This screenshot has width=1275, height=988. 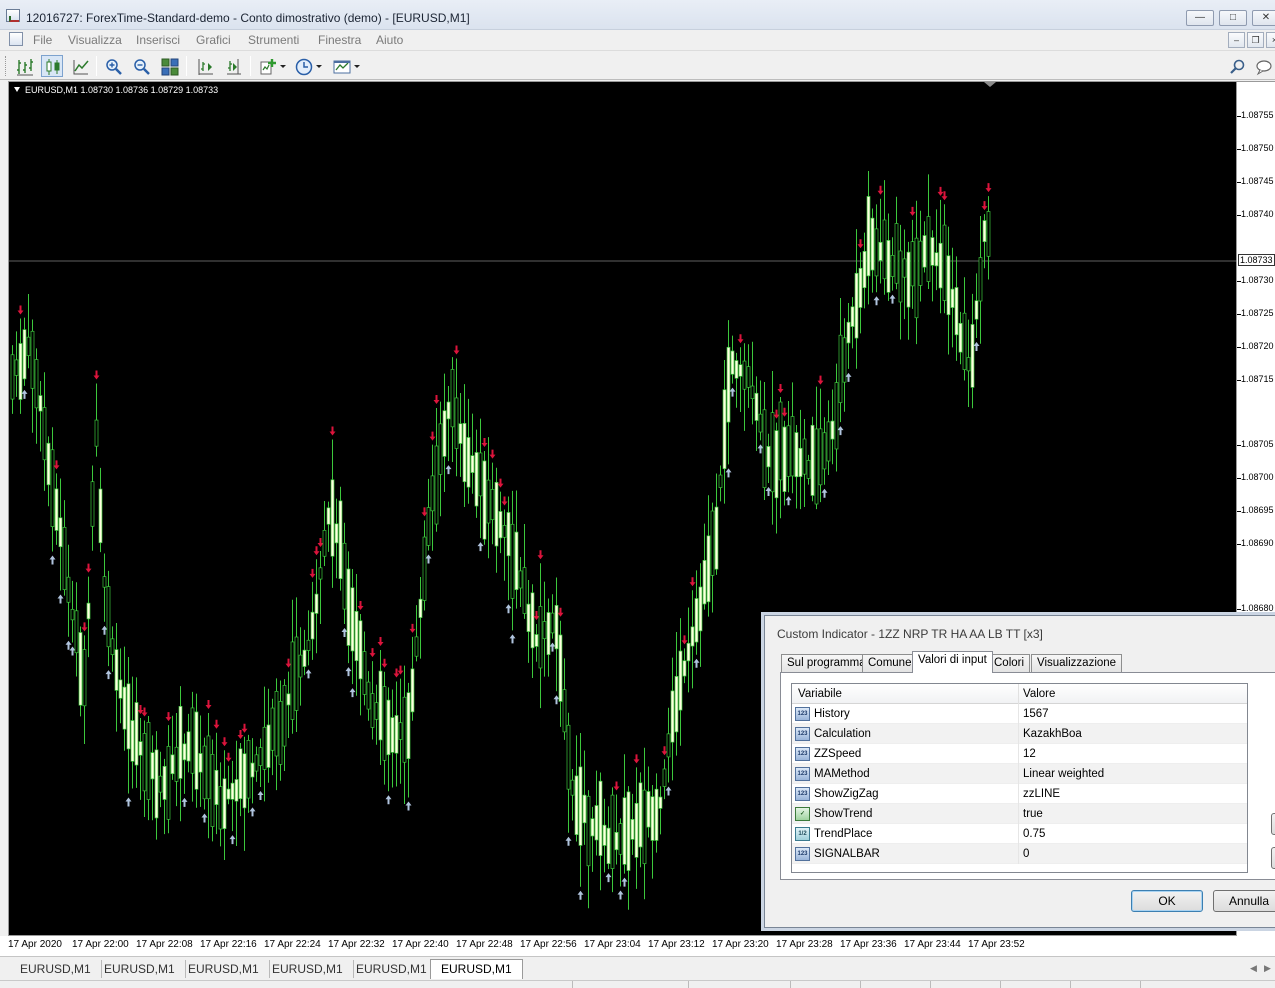 What do you see at coordinates (1026, 854) in the screenshot?
I see `variable-value: 0` at bounding box center [1026, 854].